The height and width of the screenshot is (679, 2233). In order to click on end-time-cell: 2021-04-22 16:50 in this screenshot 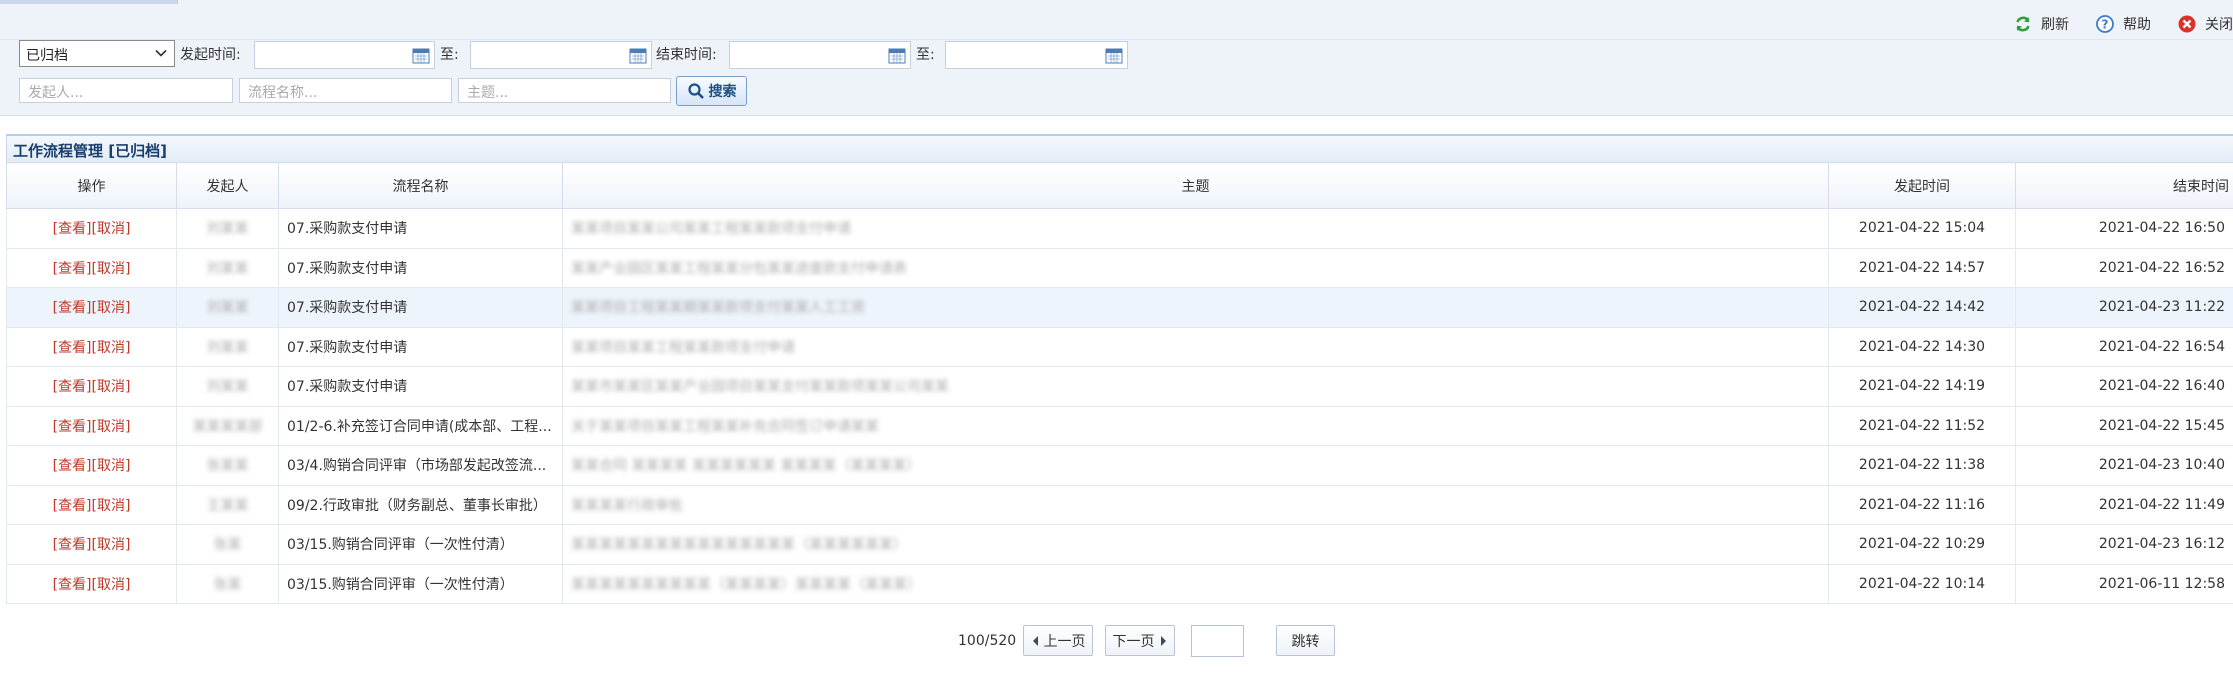, I will do `click(2124, 228)`.